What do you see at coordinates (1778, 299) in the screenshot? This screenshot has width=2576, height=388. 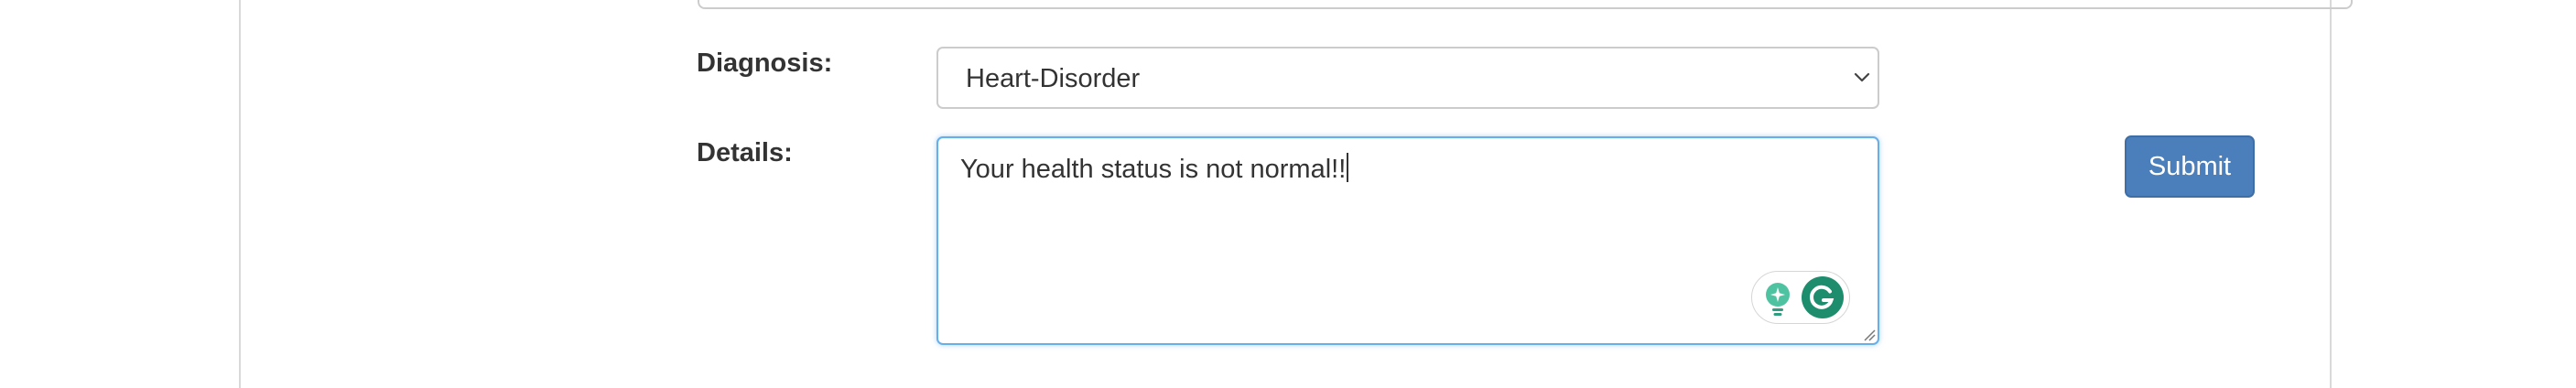 I see `lightbulb-icon` at bounding box center [1778, 299].